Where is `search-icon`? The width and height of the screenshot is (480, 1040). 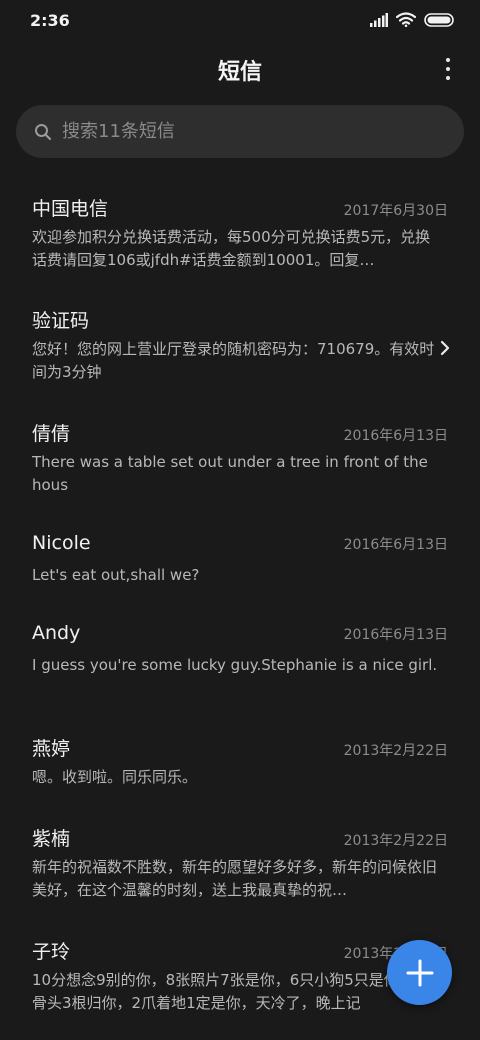 search-icon is located at coordinates (43, 131).